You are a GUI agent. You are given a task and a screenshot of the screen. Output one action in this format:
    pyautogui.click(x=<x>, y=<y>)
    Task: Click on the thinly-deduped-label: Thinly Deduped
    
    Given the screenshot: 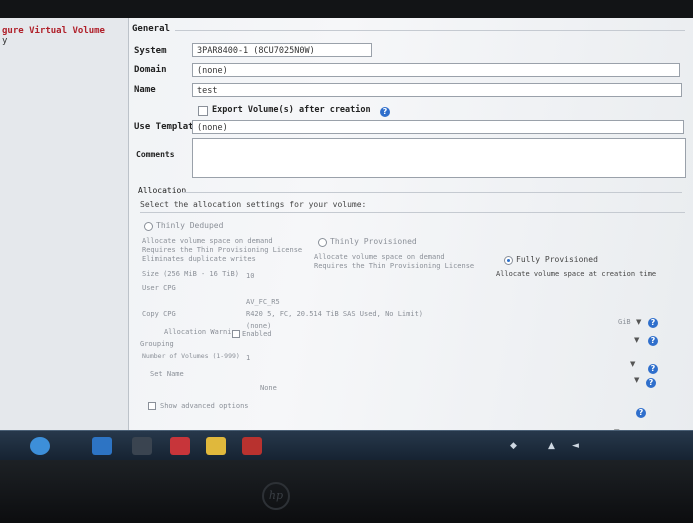 What is the action you would take?
    pyautogui.click(x=190, y=225)
    